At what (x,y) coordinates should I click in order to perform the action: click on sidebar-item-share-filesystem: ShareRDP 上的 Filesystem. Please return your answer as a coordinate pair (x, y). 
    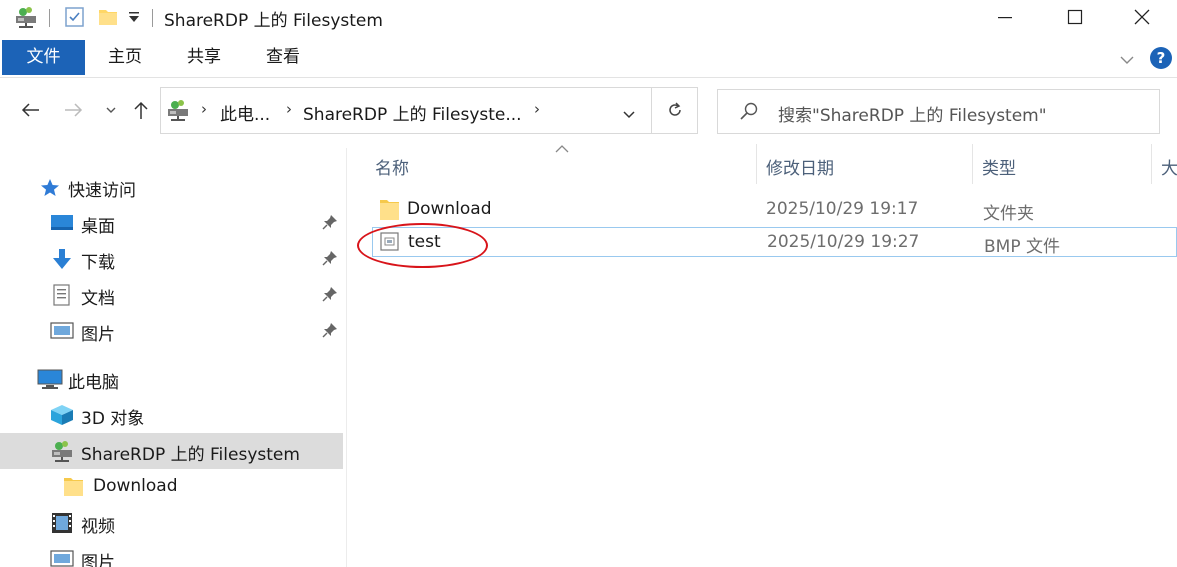
    Looking at the image, I should click on (171, 451).